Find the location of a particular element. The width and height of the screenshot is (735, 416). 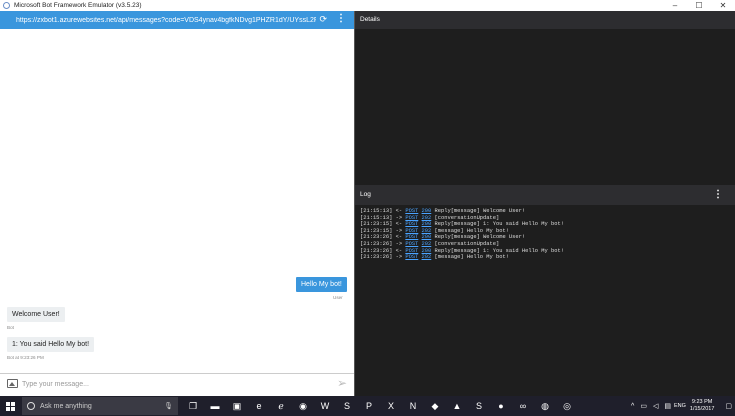

maximize-button: ☐ is located at coordinates (699, 5).